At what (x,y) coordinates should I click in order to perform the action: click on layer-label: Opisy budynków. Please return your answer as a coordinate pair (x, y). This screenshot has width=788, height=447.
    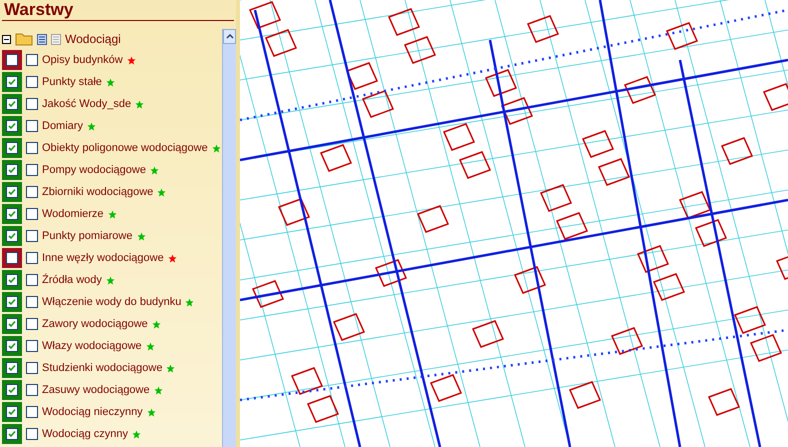
    Looking at the image, I should click on (82, 60).